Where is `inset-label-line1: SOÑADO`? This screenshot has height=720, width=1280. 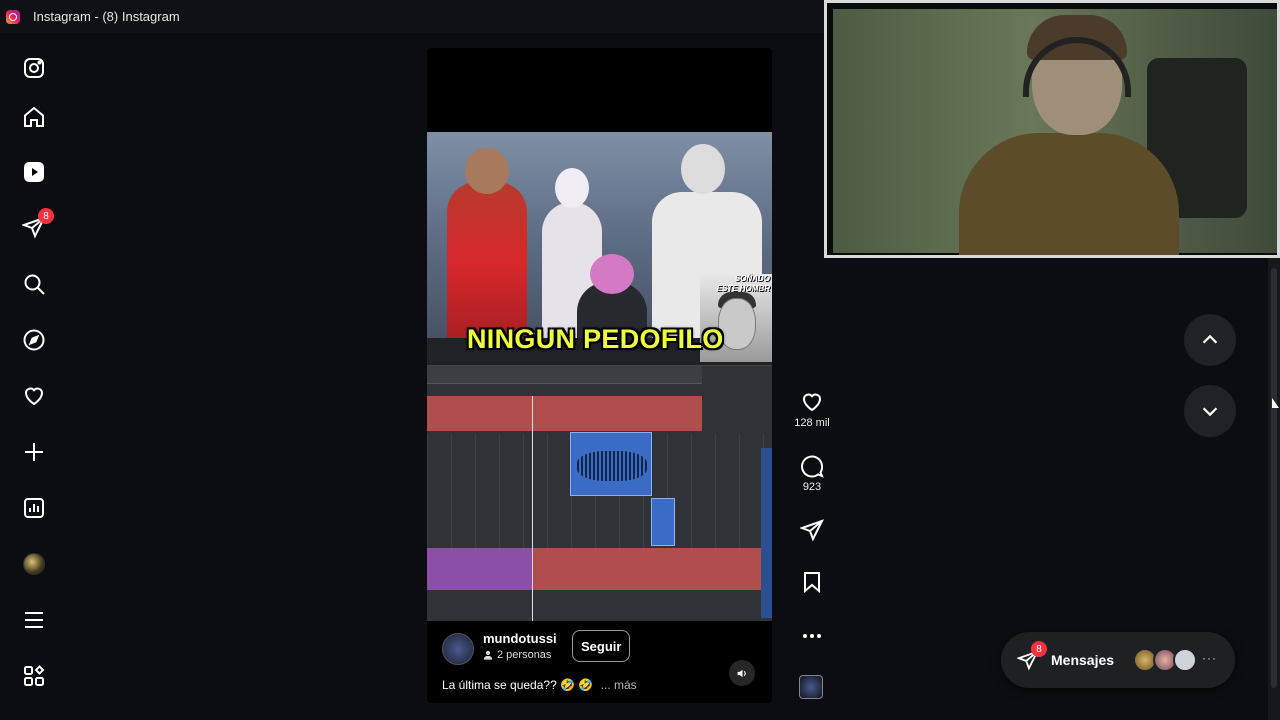 inset-label-line1: SOÑADO is located at coordinates (752, 278).